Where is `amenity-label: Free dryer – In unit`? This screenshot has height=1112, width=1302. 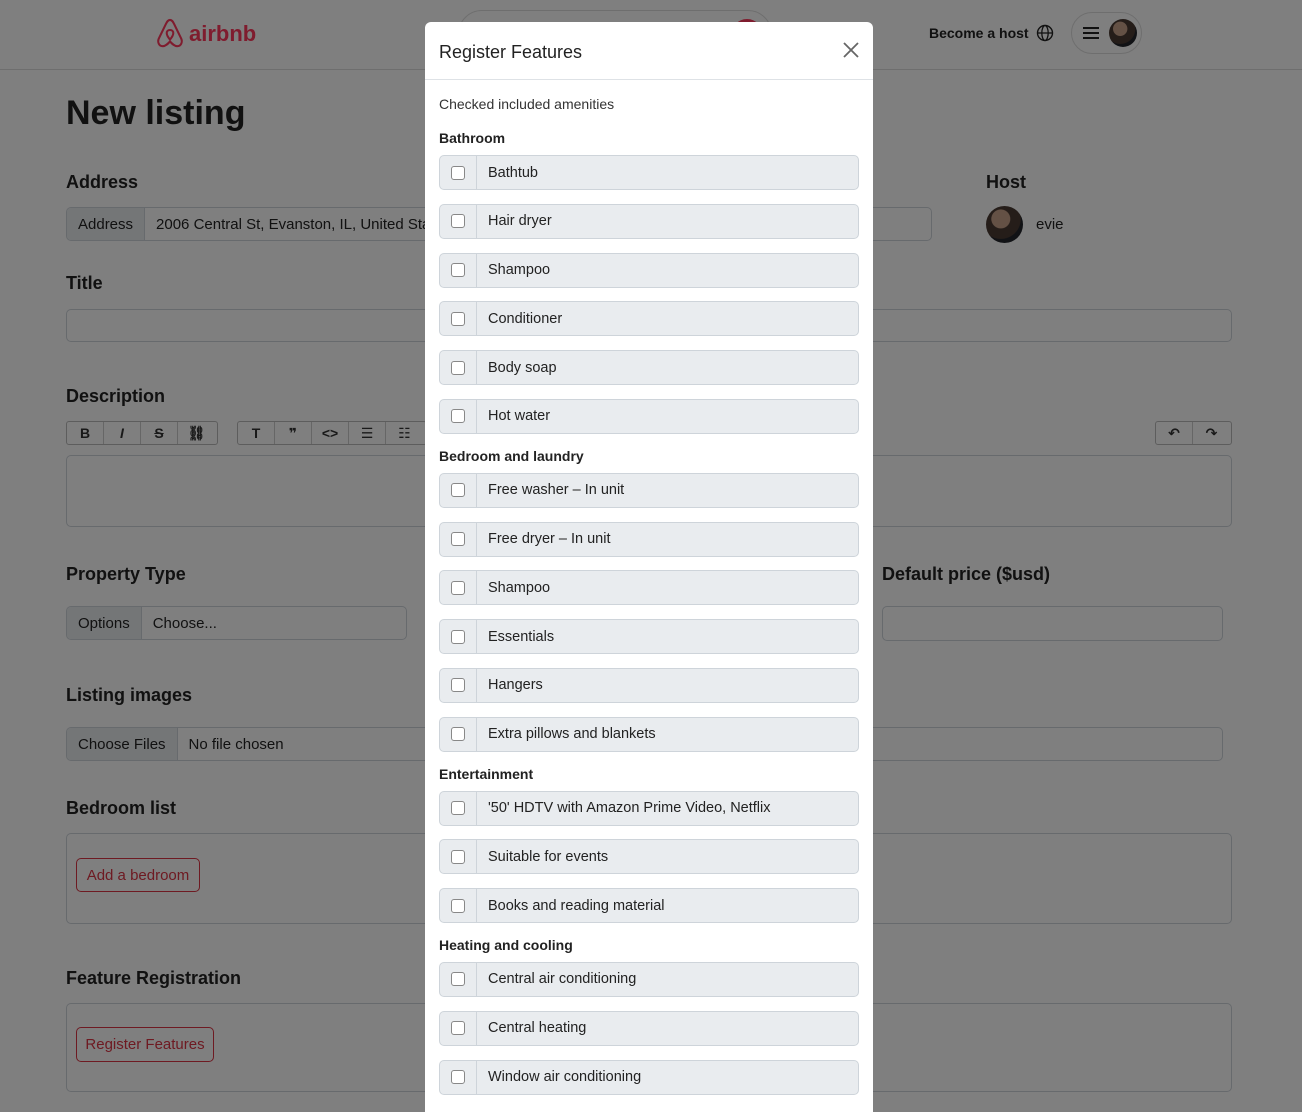 amenity-label: Free dryer – In unit is located at coordinates (549, 539).